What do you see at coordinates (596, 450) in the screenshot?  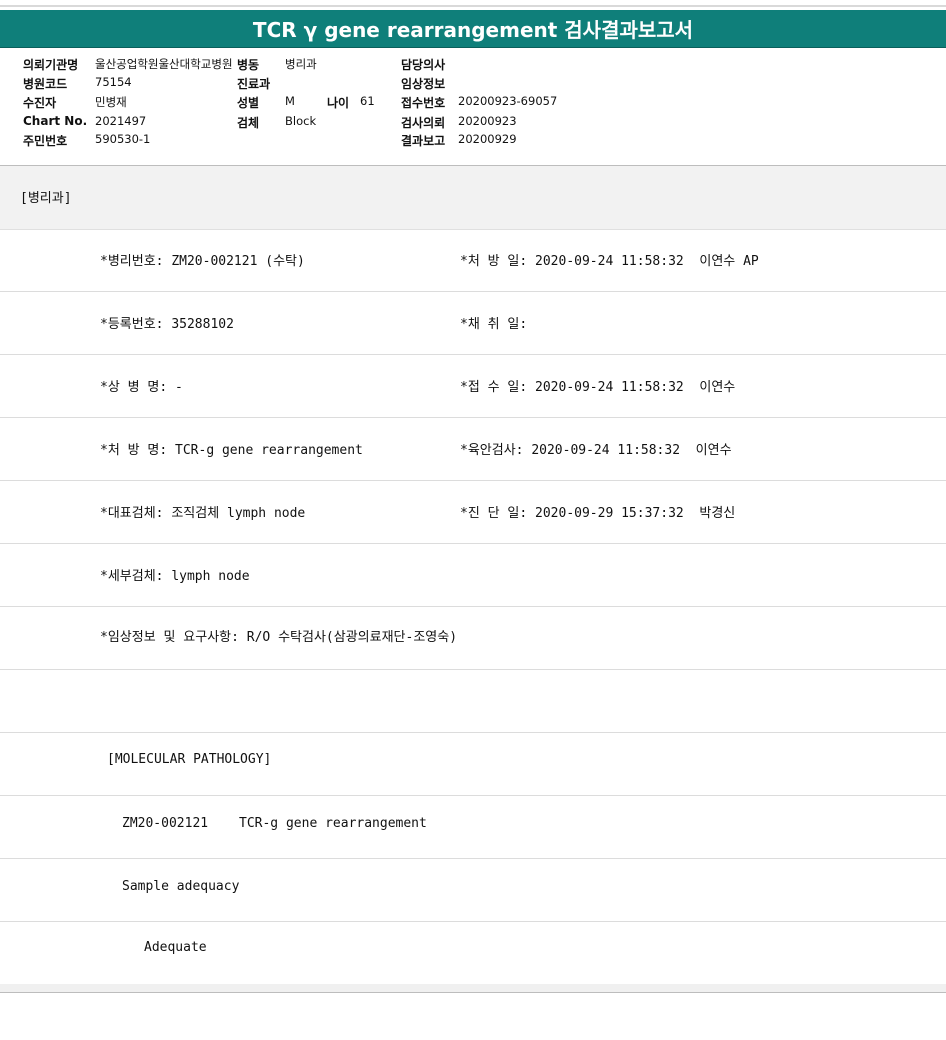 I see `gross-exam: *육안검사: 2020-09-24 11:58:32 이연수` at bounding box center [596, 450].